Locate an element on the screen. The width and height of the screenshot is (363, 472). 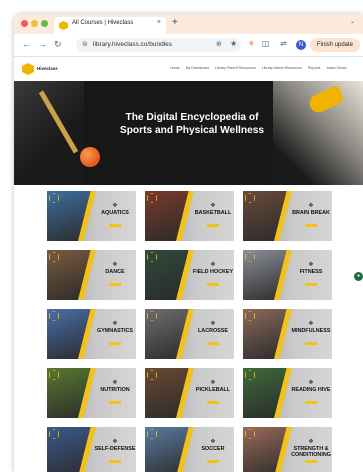
minimize-window-button is located at coordinates (34, 23).